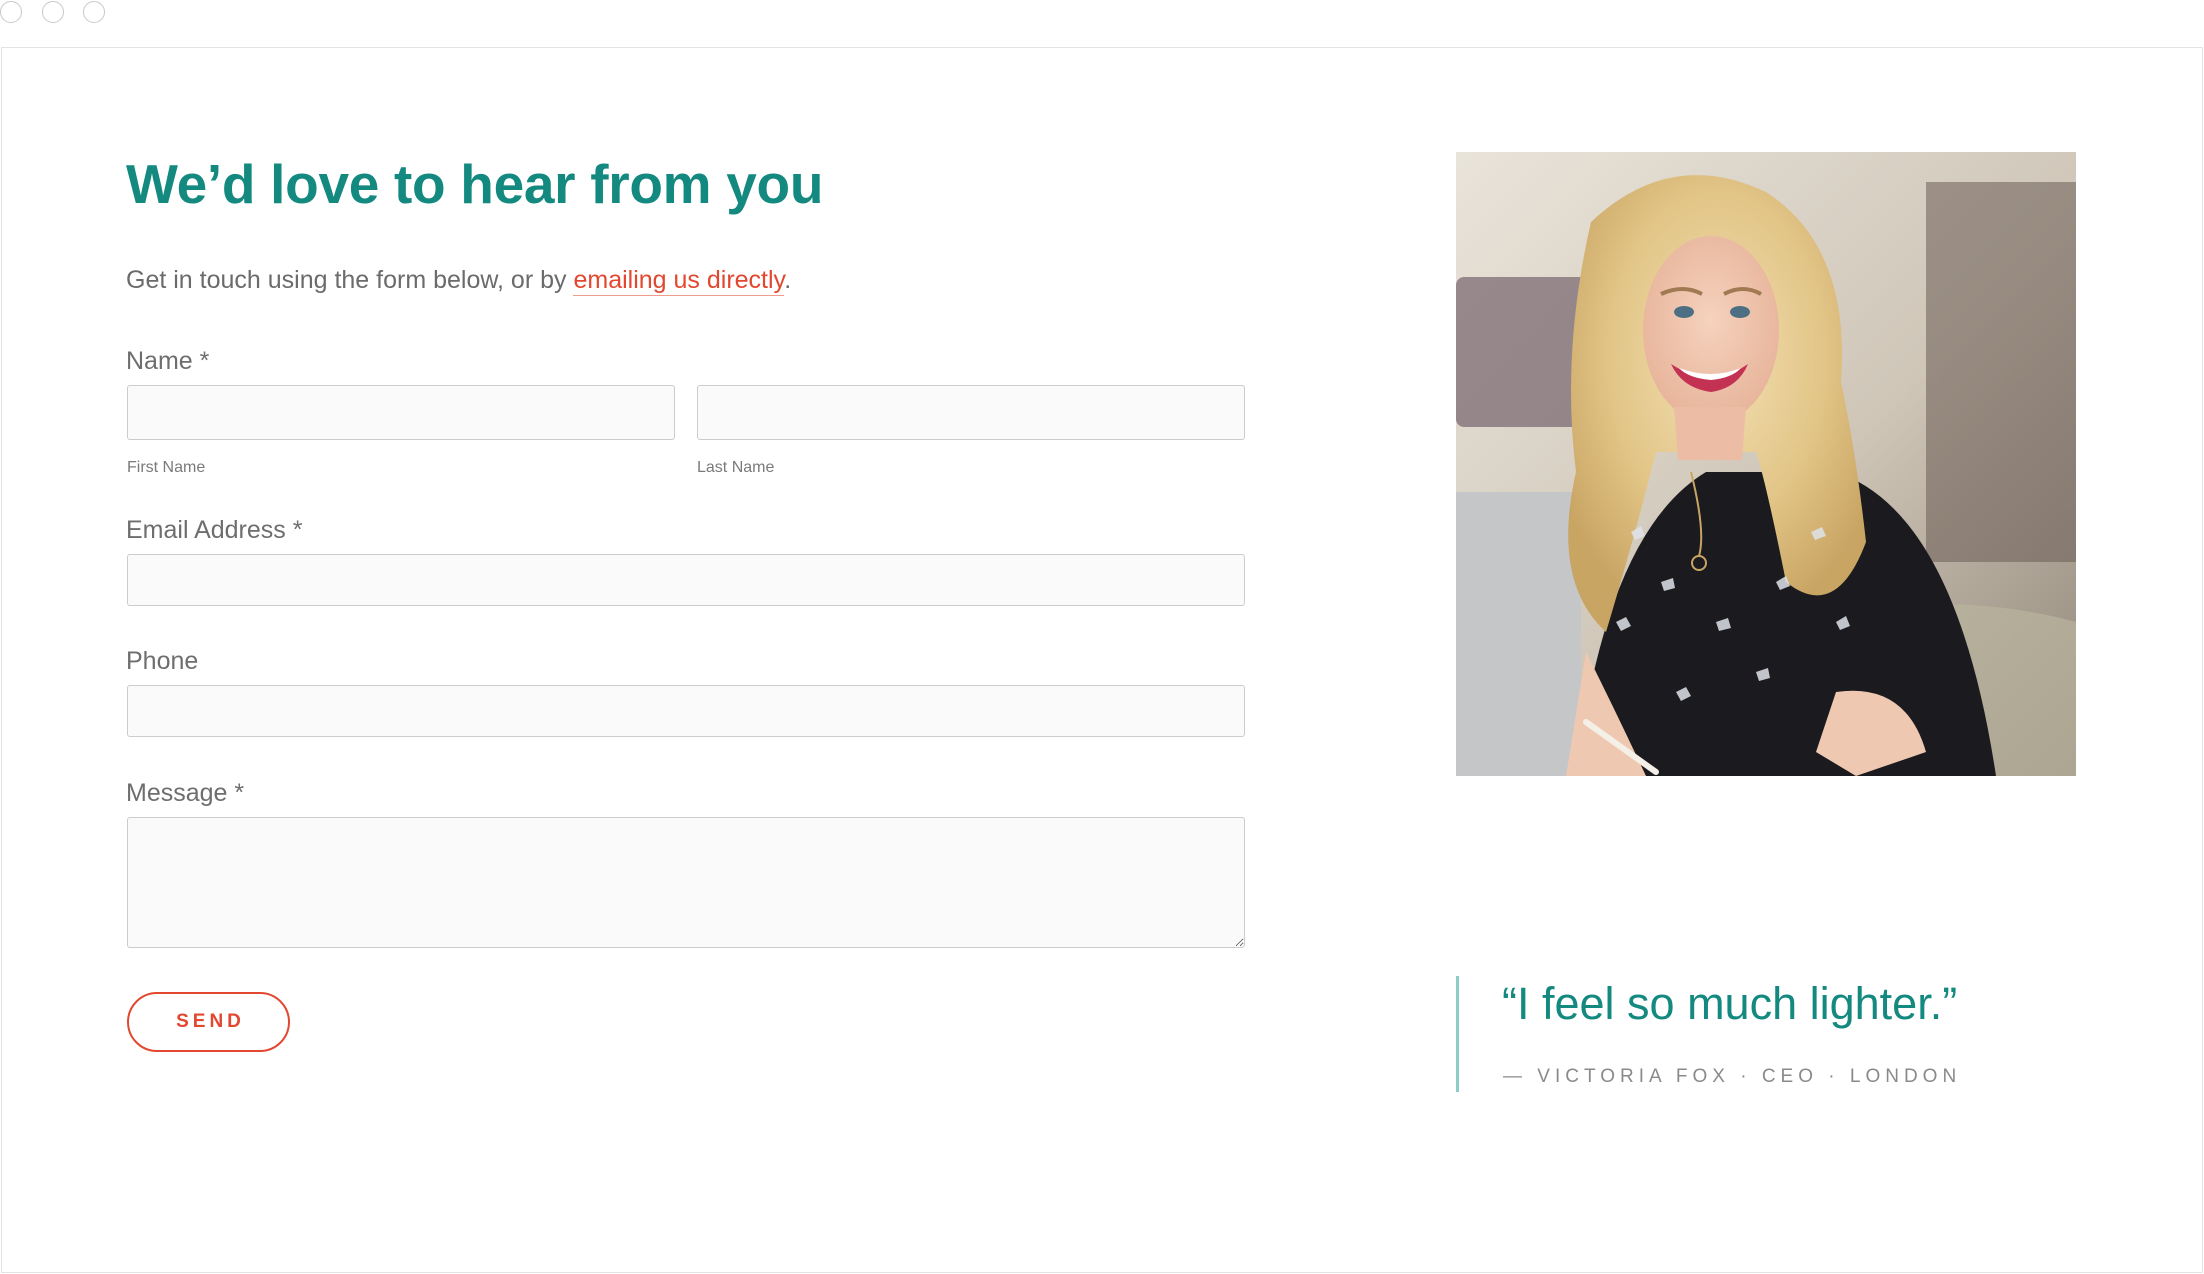 The height and width of the screenshot is (1274, 2204). Describe the element at coordinates (162, 661) in the screenshot. I see `phone-label: Phone` at that location.